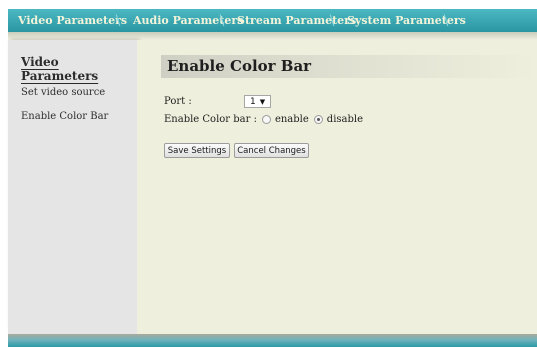 This screenshot has width=537, height=347. Describe the element at coordinates (197, 150) in the screenshot. I see `save-settings-button: Save Settings` at that location.